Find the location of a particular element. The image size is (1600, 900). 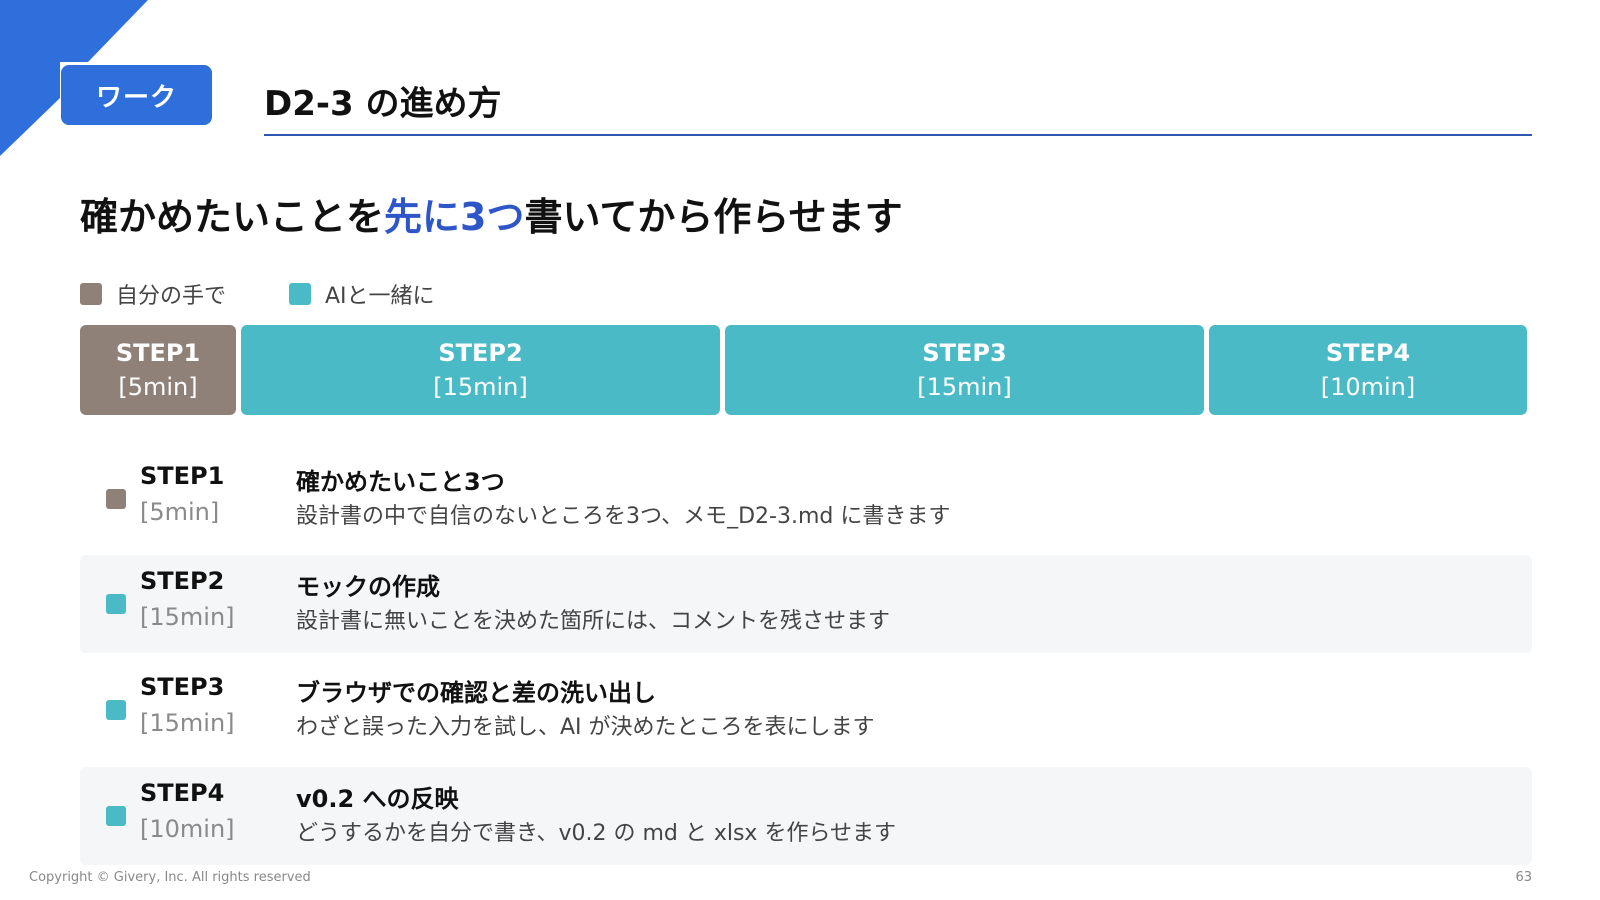

legend-item-ai: AIと一緒に is located at coordinates (362, 294).